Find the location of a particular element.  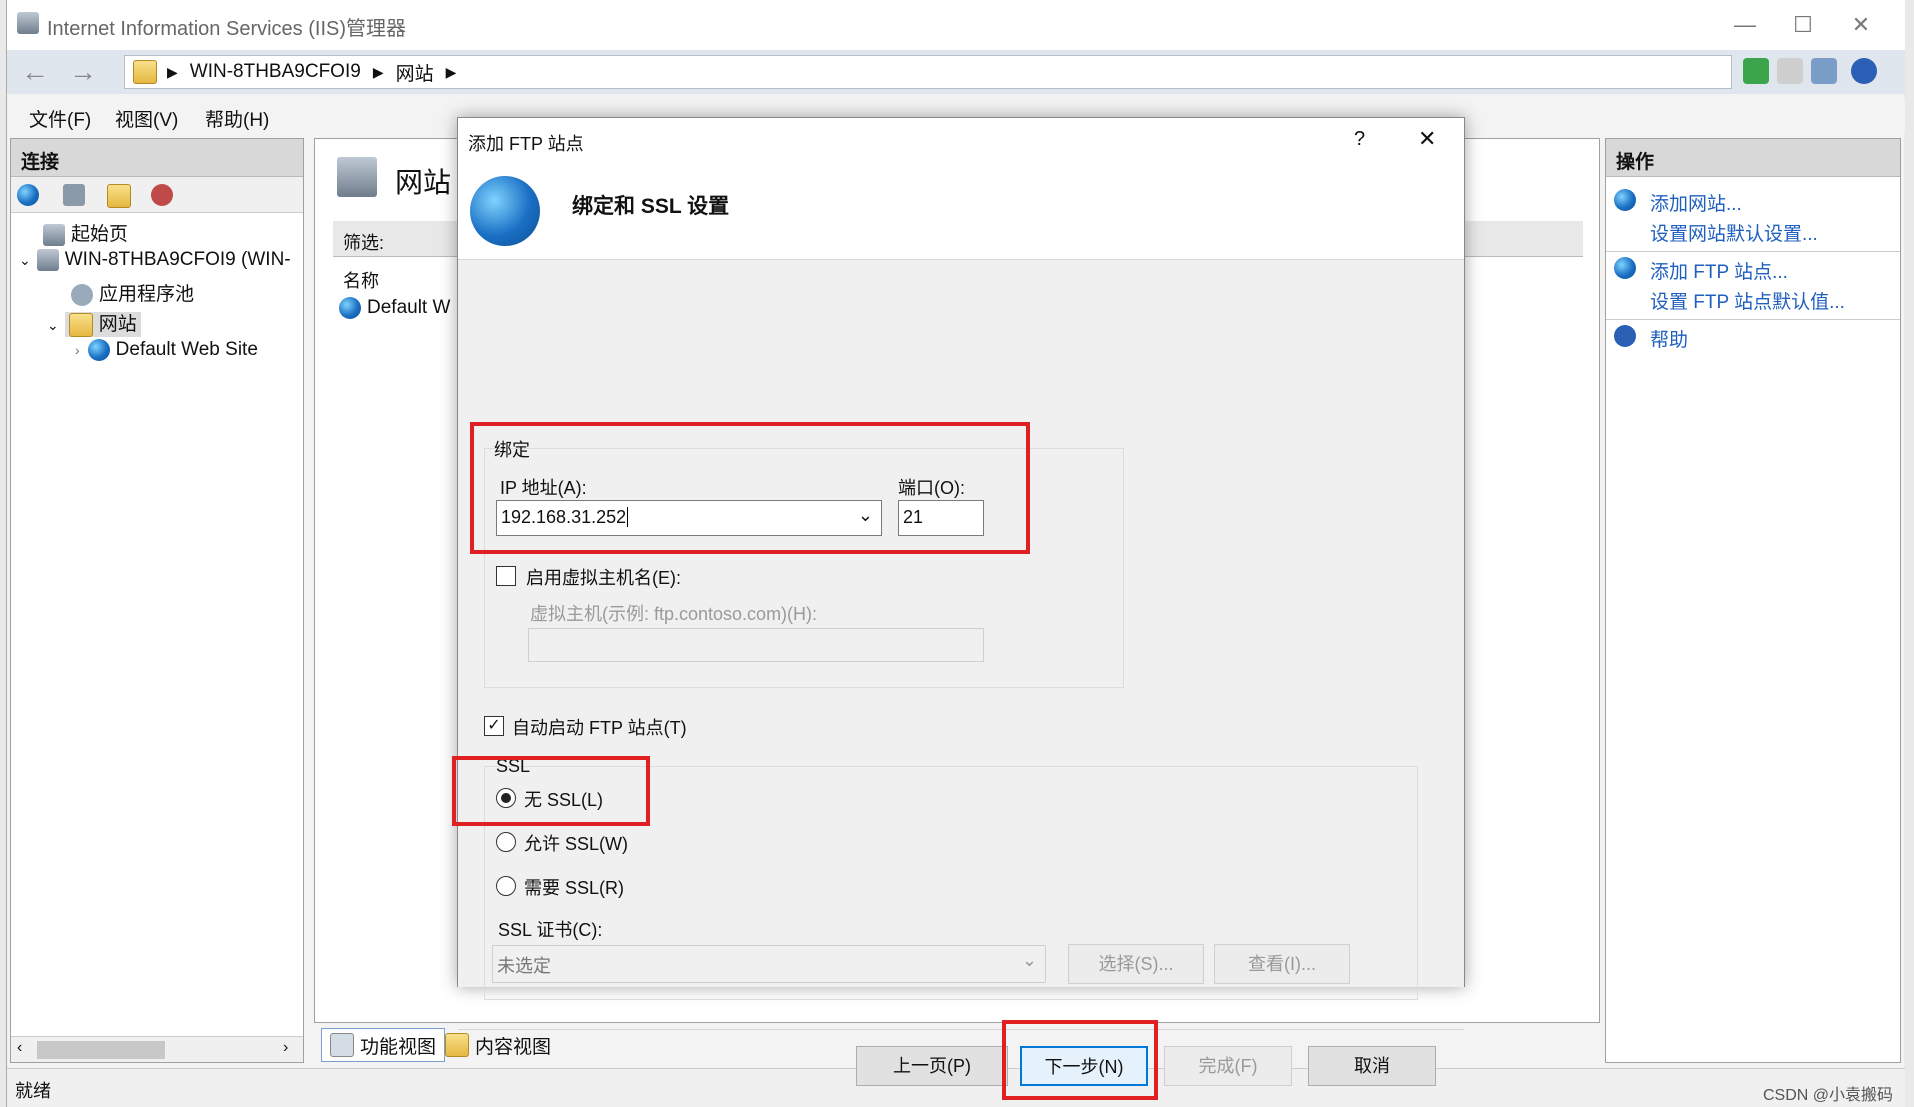

connections-header: 连接 is located at coordinates (157, 158).